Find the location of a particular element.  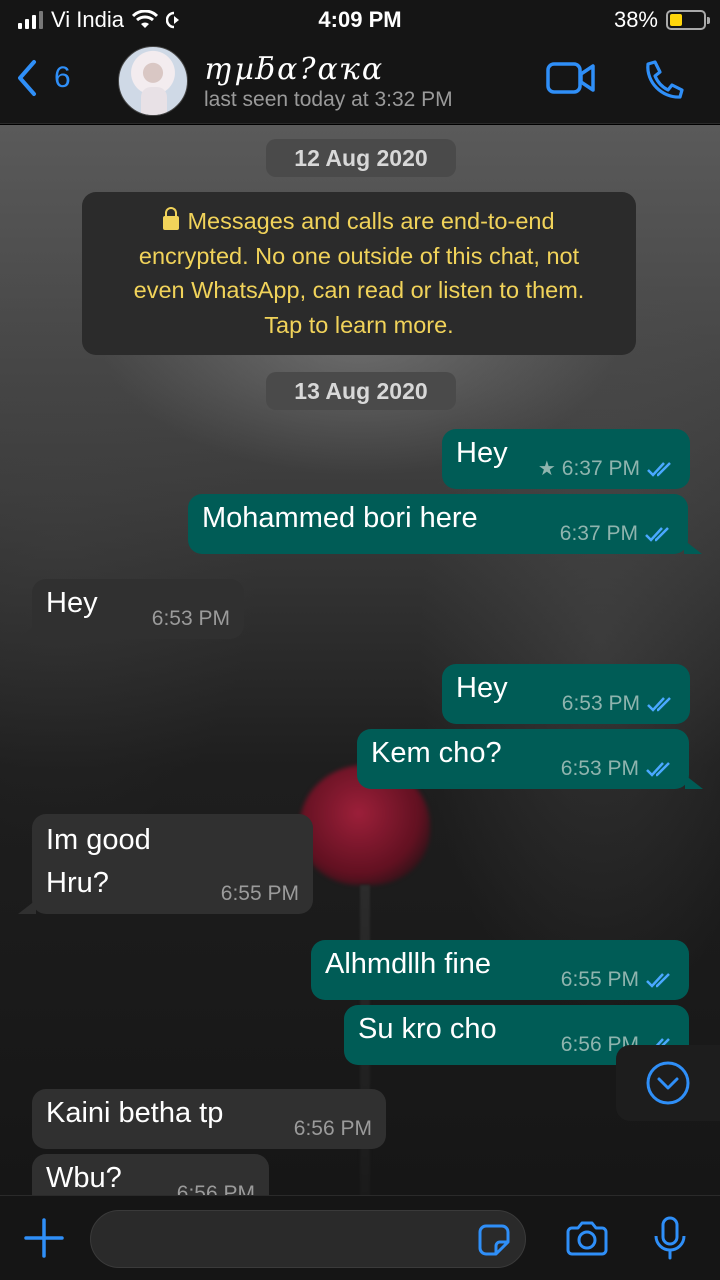

microphone-icon is located at coordinates (670, 1239).